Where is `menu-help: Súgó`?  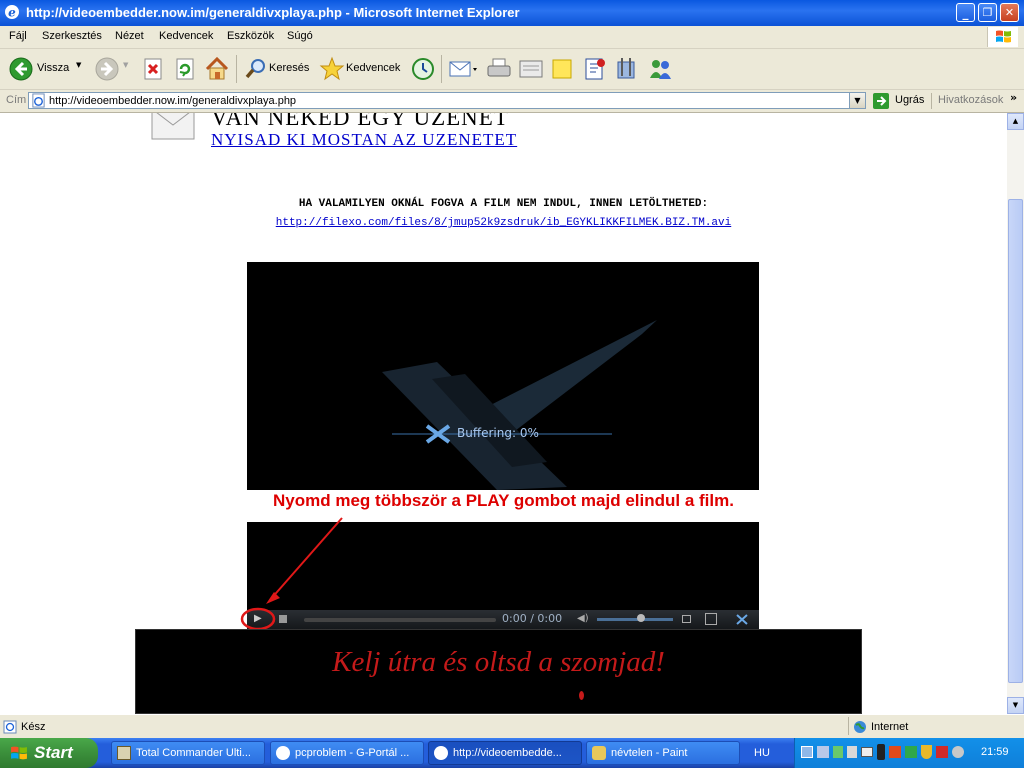
menu-help: Súgó is located at coordinates (300, 36).